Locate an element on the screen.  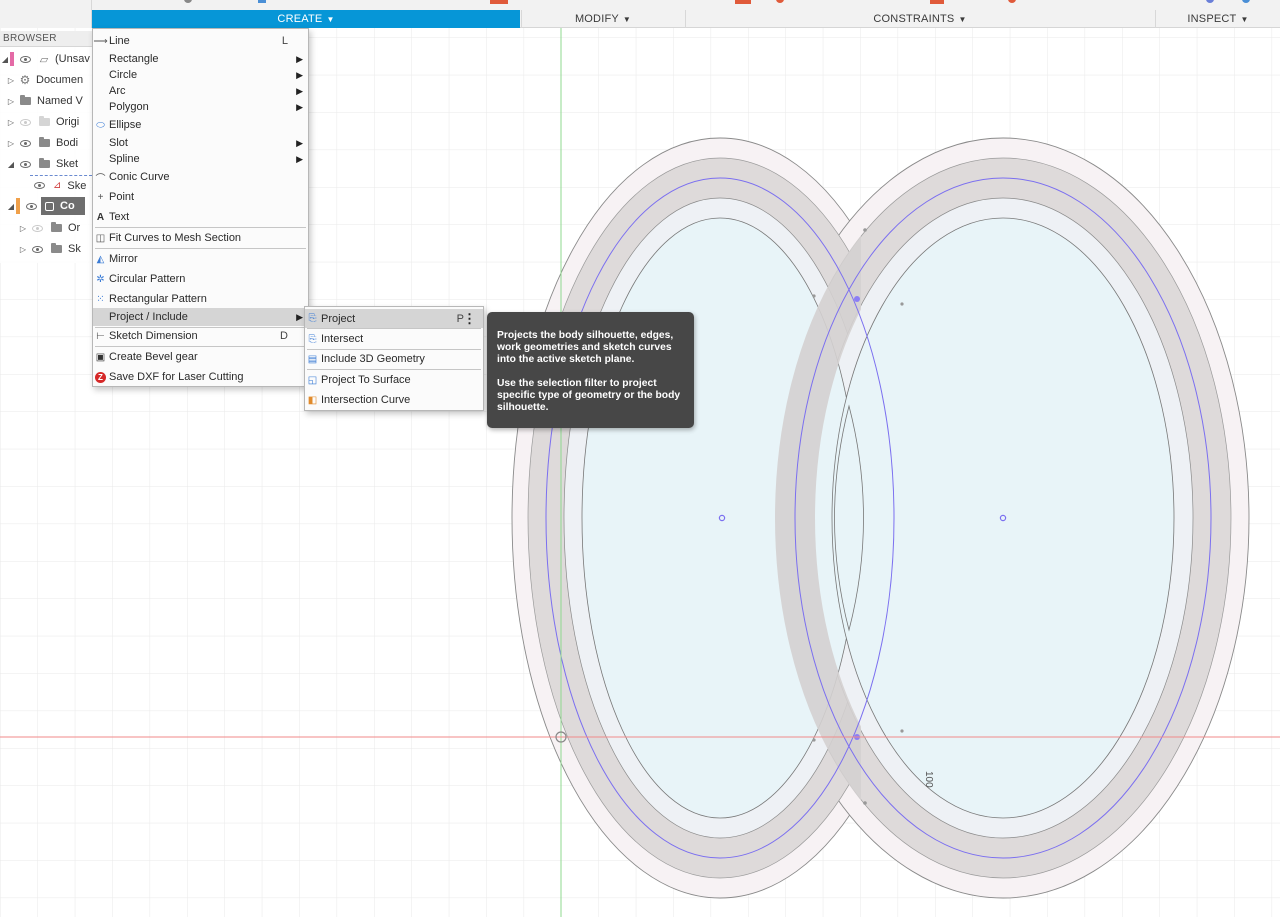
gear-icon: ⚙ is located at coordinates (25, 80).